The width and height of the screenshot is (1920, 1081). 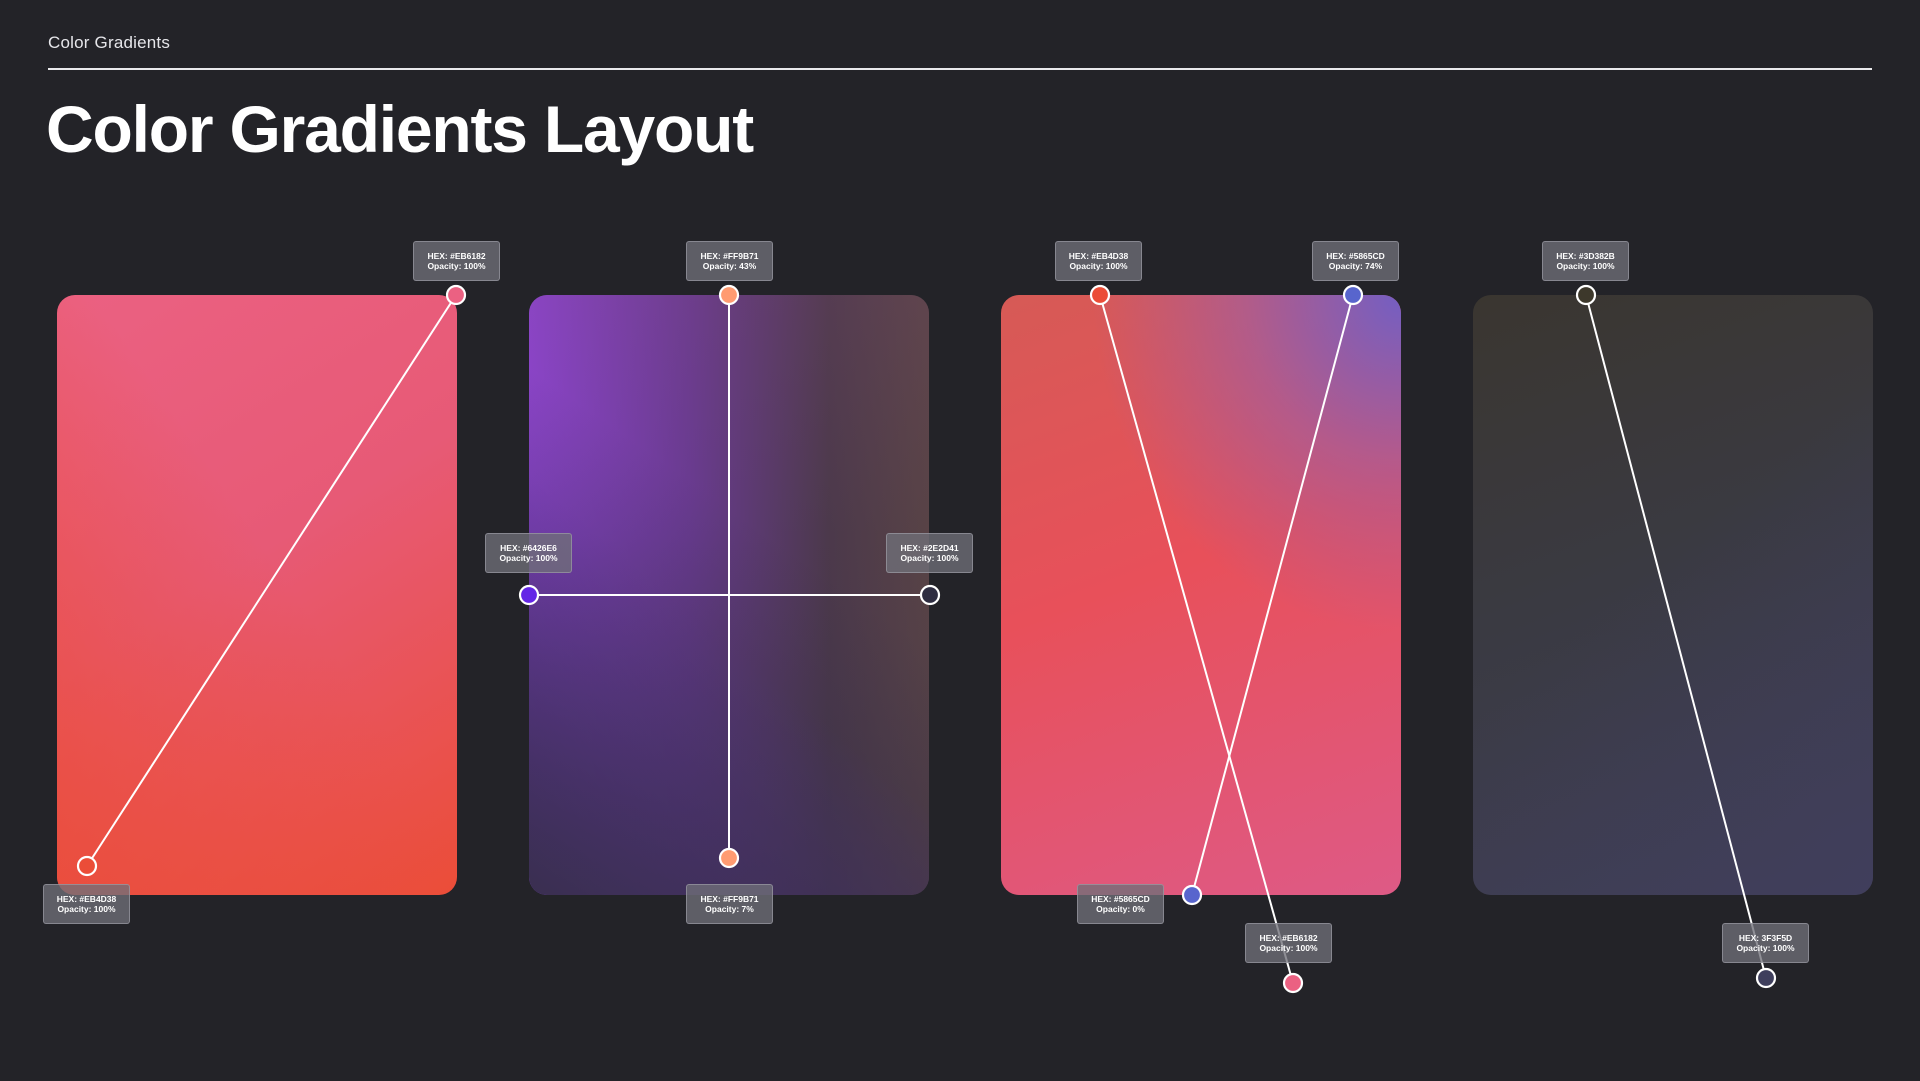 I want to click on stop-tag: HEX: #FF9B71 Opacity: 7%, so click(x=729, y=904).